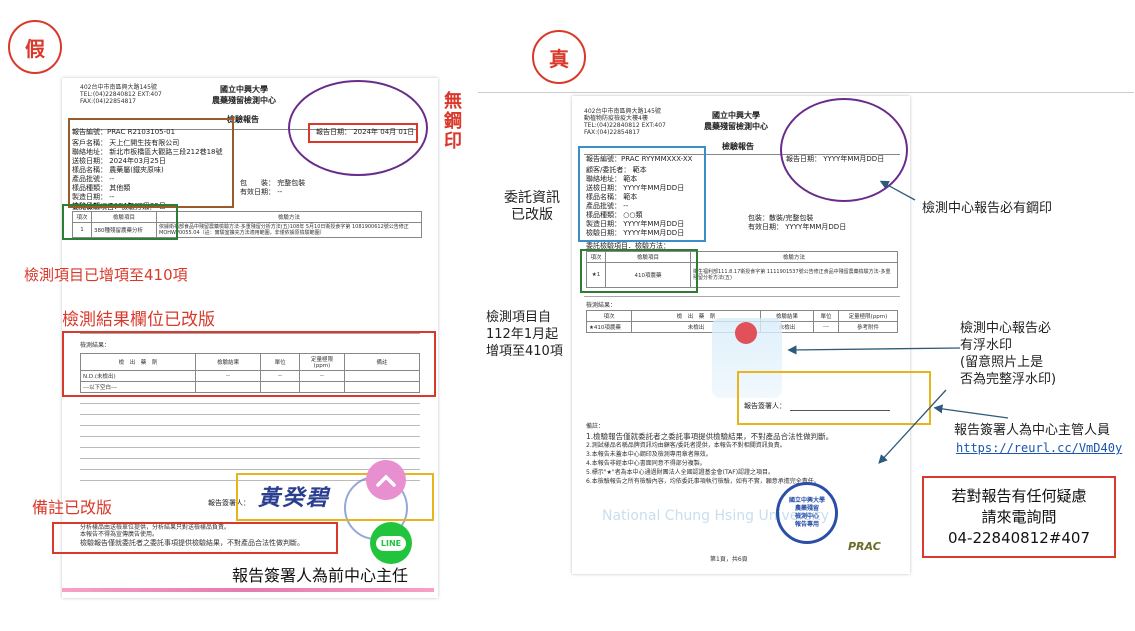 Image resolution: width=1135 pixels, height=631 pixels. Describe the element at coordinates (1032, 430) in the screenshot. I see `signer-note: 報告簽署人為中心主管人員` at that location.